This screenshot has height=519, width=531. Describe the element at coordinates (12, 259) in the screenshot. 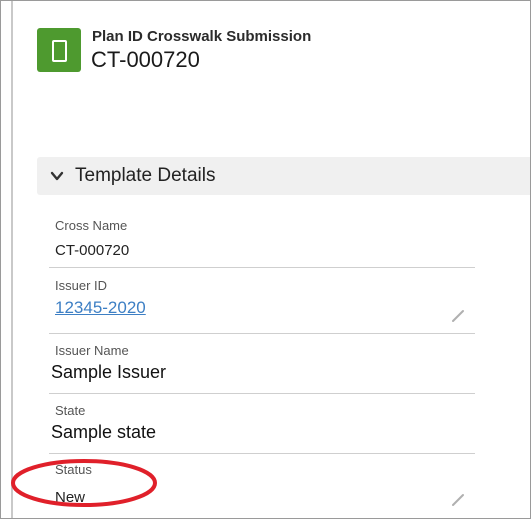

I see `left-divider` at that location.